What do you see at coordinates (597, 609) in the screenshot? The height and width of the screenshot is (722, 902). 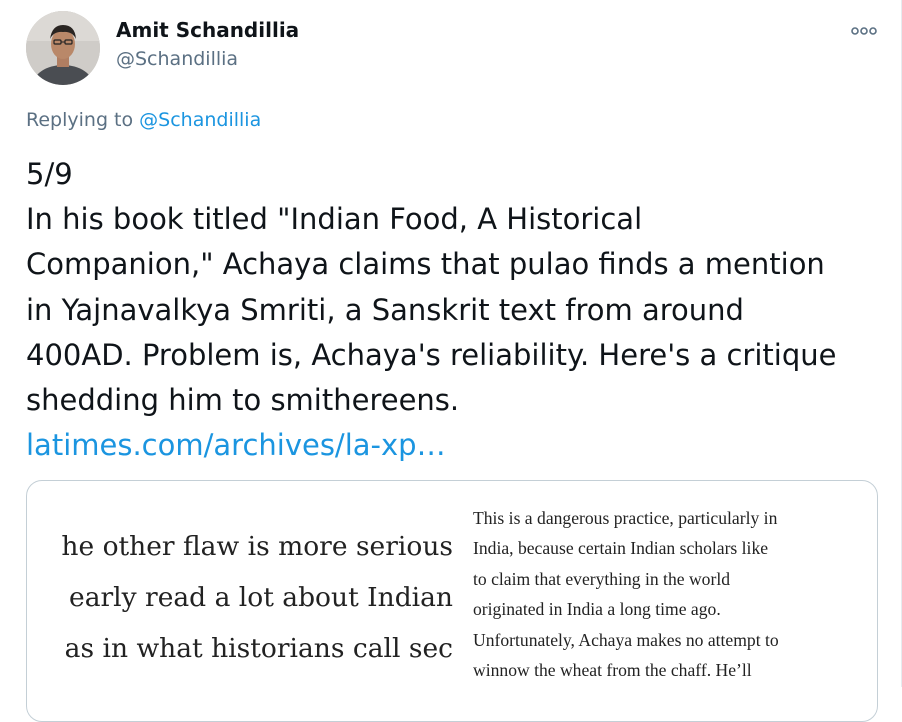 I see `scan-text-line: originated in India a long time ago.` at bounding box center [597, 609].